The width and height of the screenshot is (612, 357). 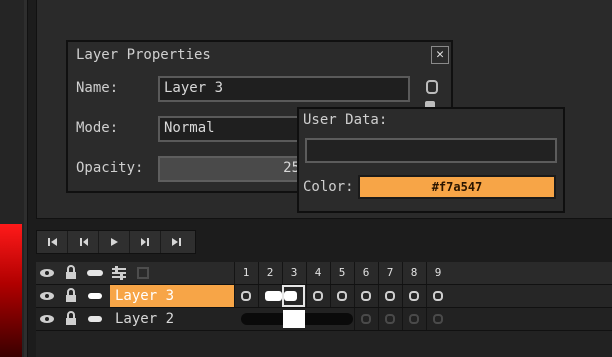 I want to click on frame-number: 8, so click(x=413, y=273).